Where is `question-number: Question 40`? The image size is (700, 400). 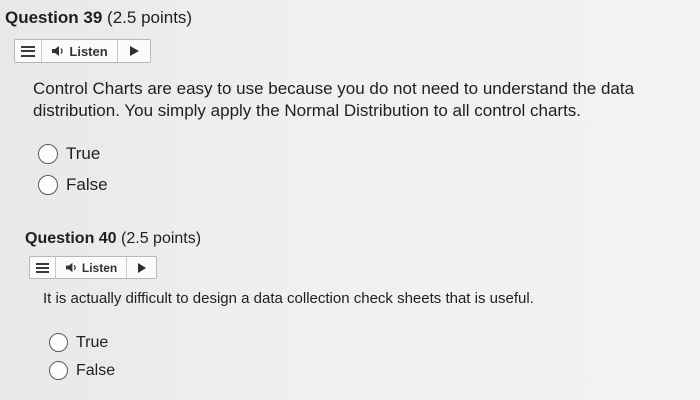
question-number: Question 40 is located at coordinates (71, 238).